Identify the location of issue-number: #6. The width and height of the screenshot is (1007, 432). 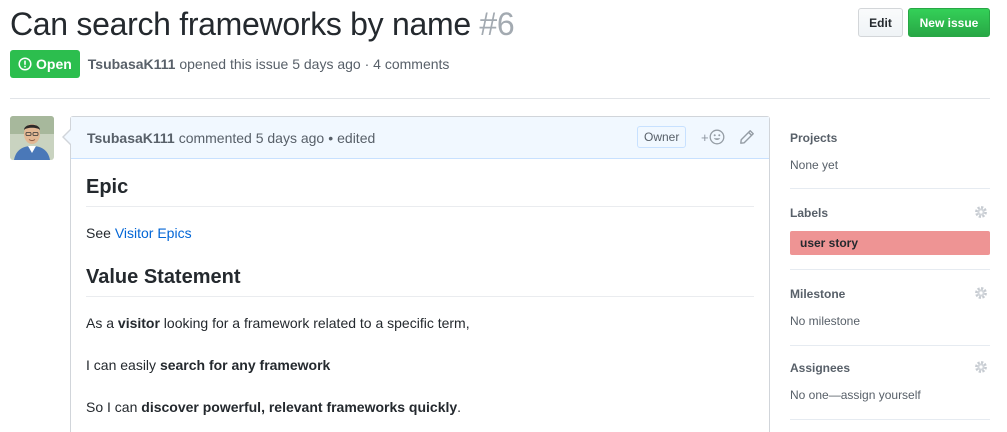
(497, 24).